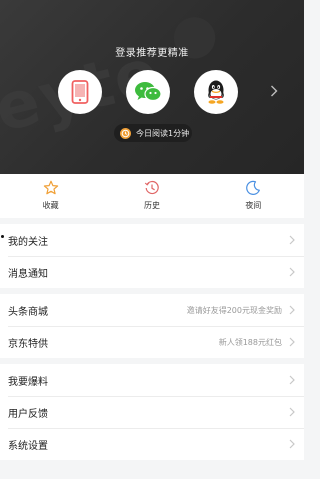 This screenshot has width=320, height=479. I want to click on menu-item-submit-tip: 我要爆料, so click(152, 380).